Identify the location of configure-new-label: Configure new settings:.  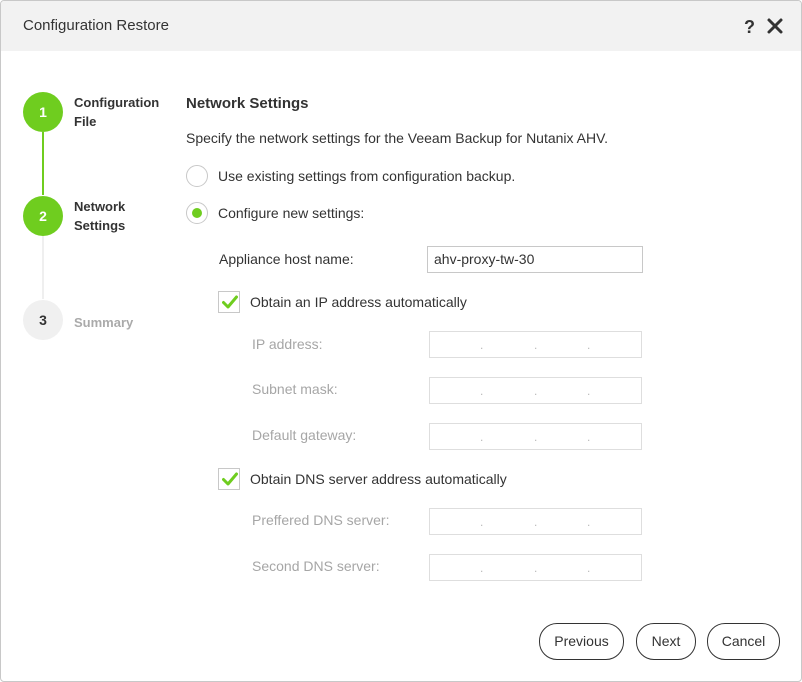
(291, 213).